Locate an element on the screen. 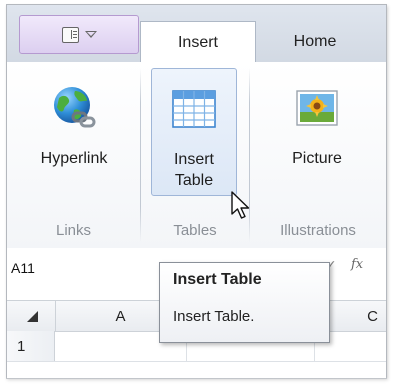 Image resolution: width=396 pixels, height=385 pixels. tab-insert-label: Insert is located at coordinates (197, 42).